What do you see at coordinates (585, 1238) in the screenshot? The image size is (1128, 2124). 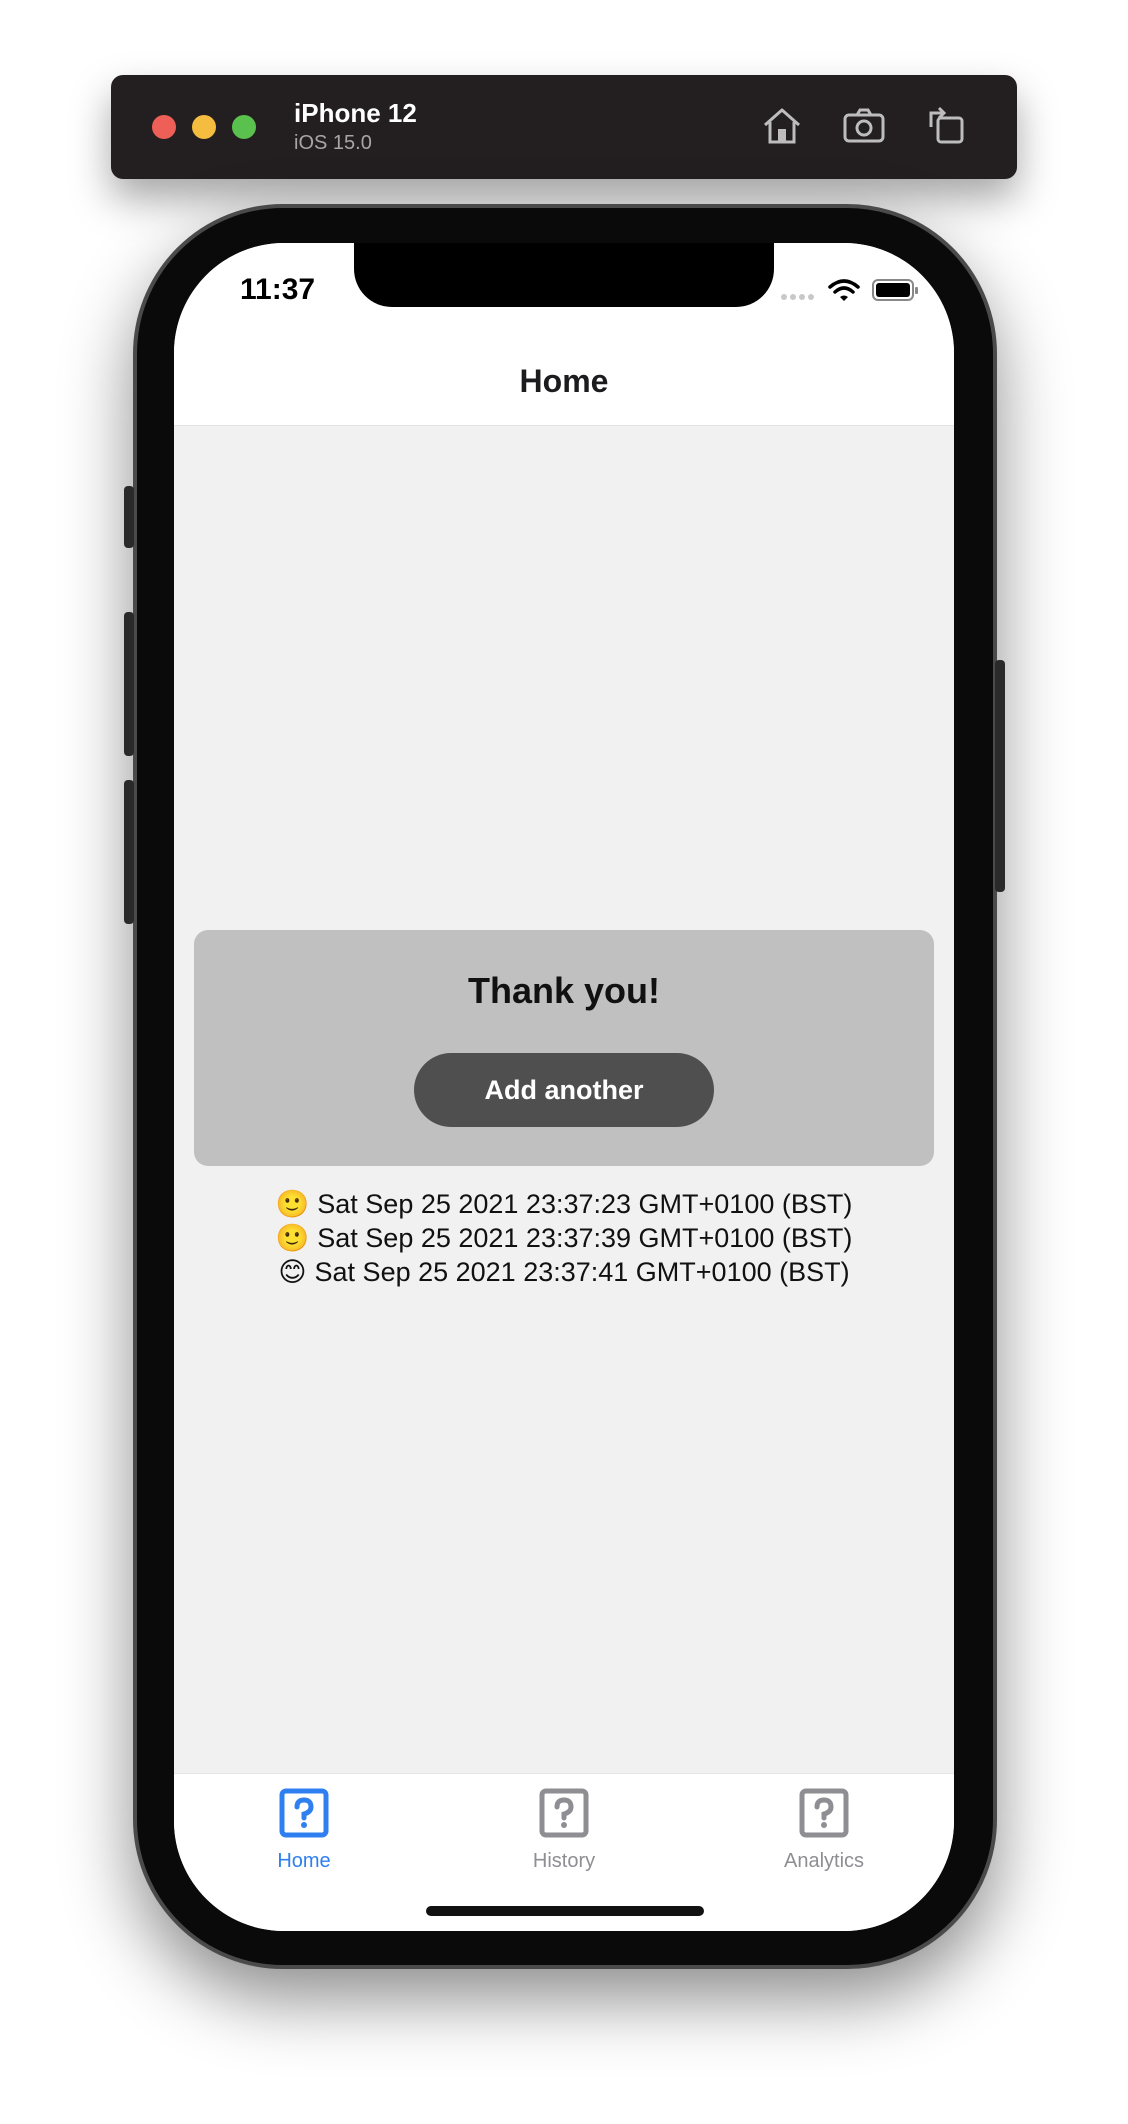 I see `entry-timestamp: Sat Sep 25 2021 23:37:39 GMT+0100 (BST)` at bounding box center [585, 1238].